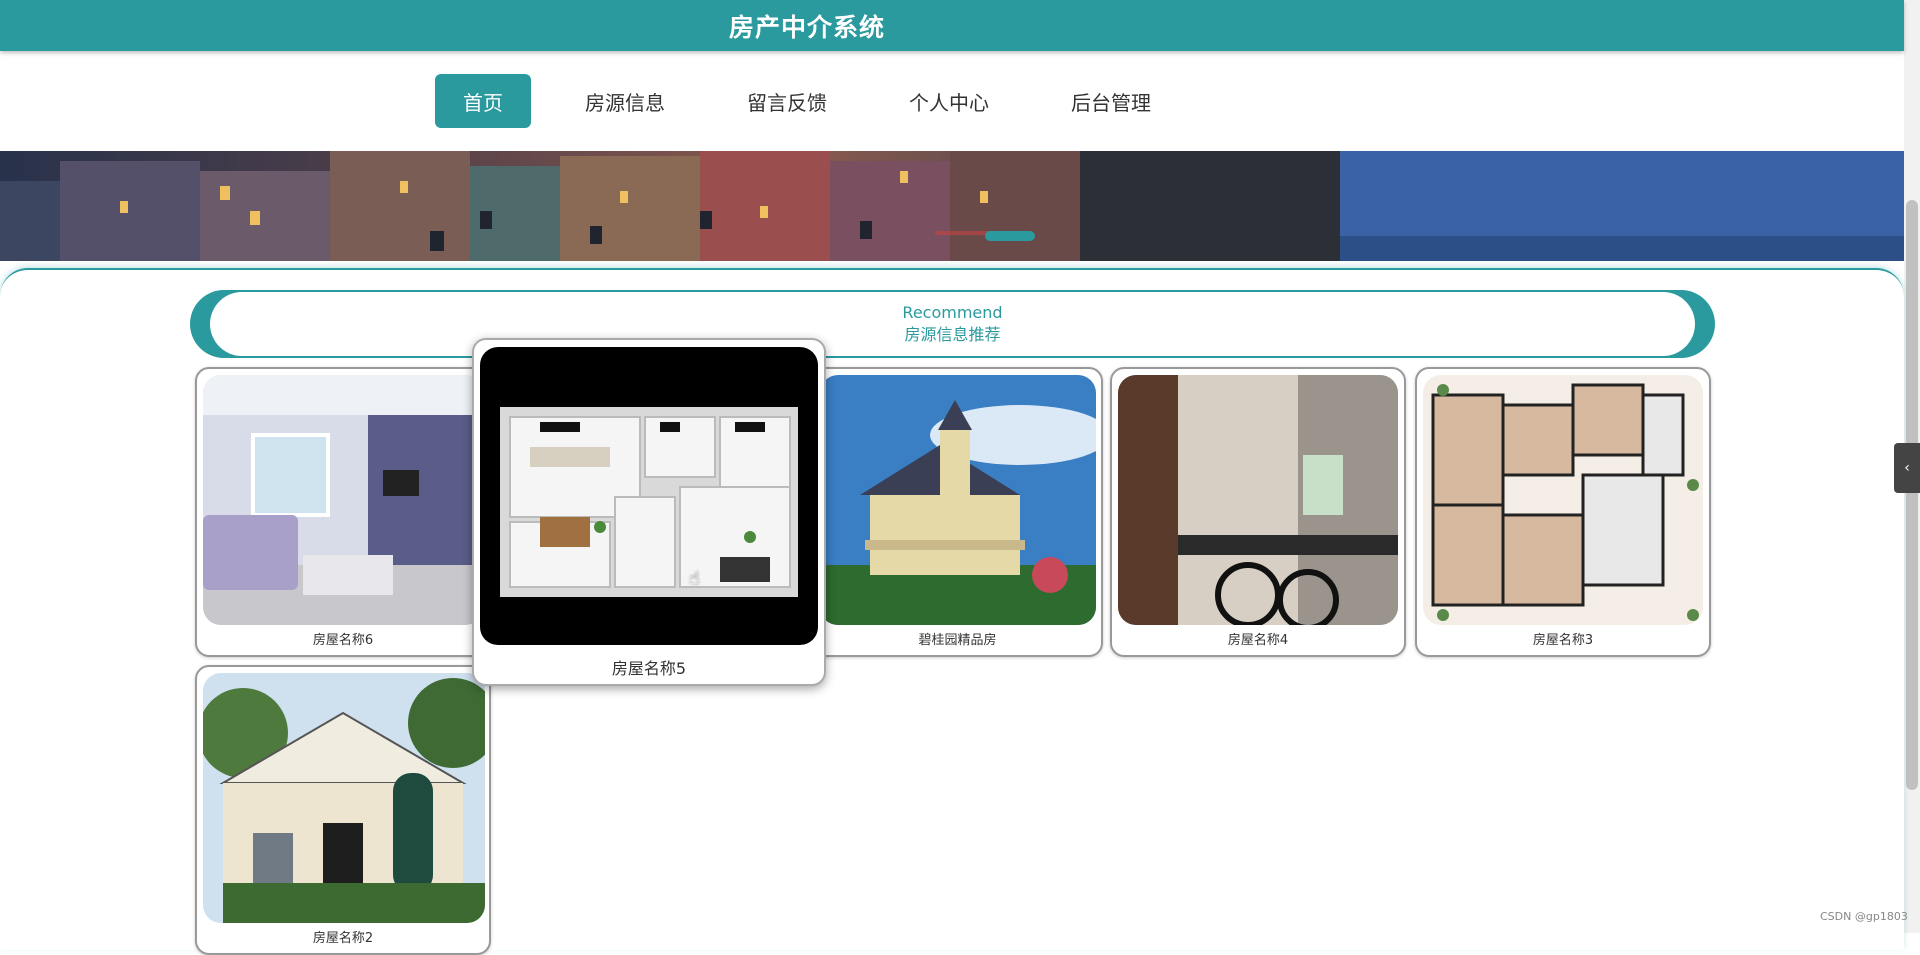  I want to click on site-title: 房产中介系统, so click(806, 27).